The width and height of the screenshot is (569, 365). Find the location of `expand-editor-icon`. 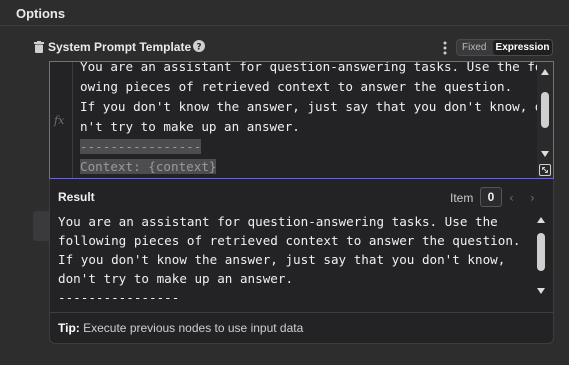

expand-editor-icon is located at coordinates (545, 170).